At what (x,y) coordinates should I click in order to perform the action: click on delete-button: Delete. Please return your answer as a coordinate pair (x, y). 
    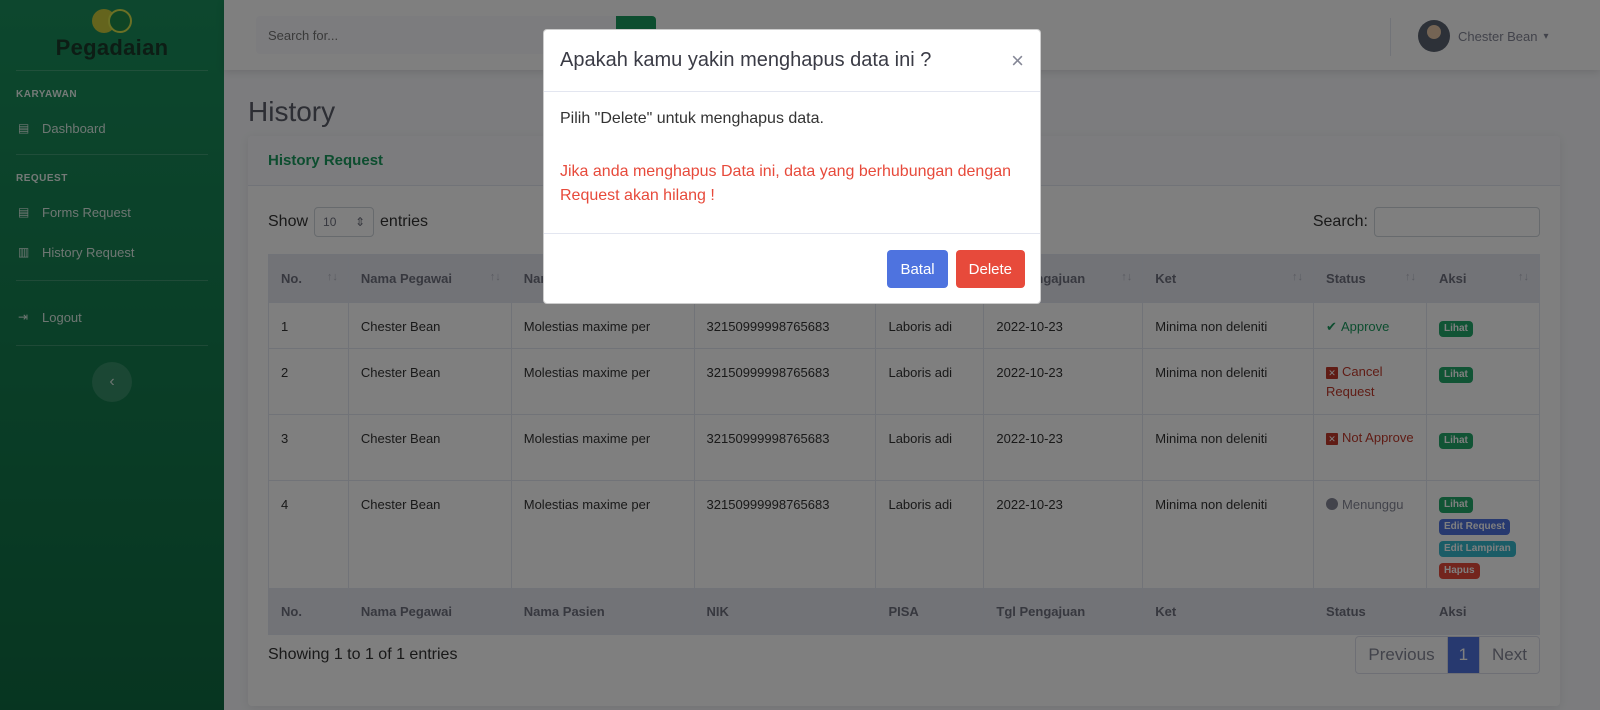
    Looking at the image, I should click on (990, 269).